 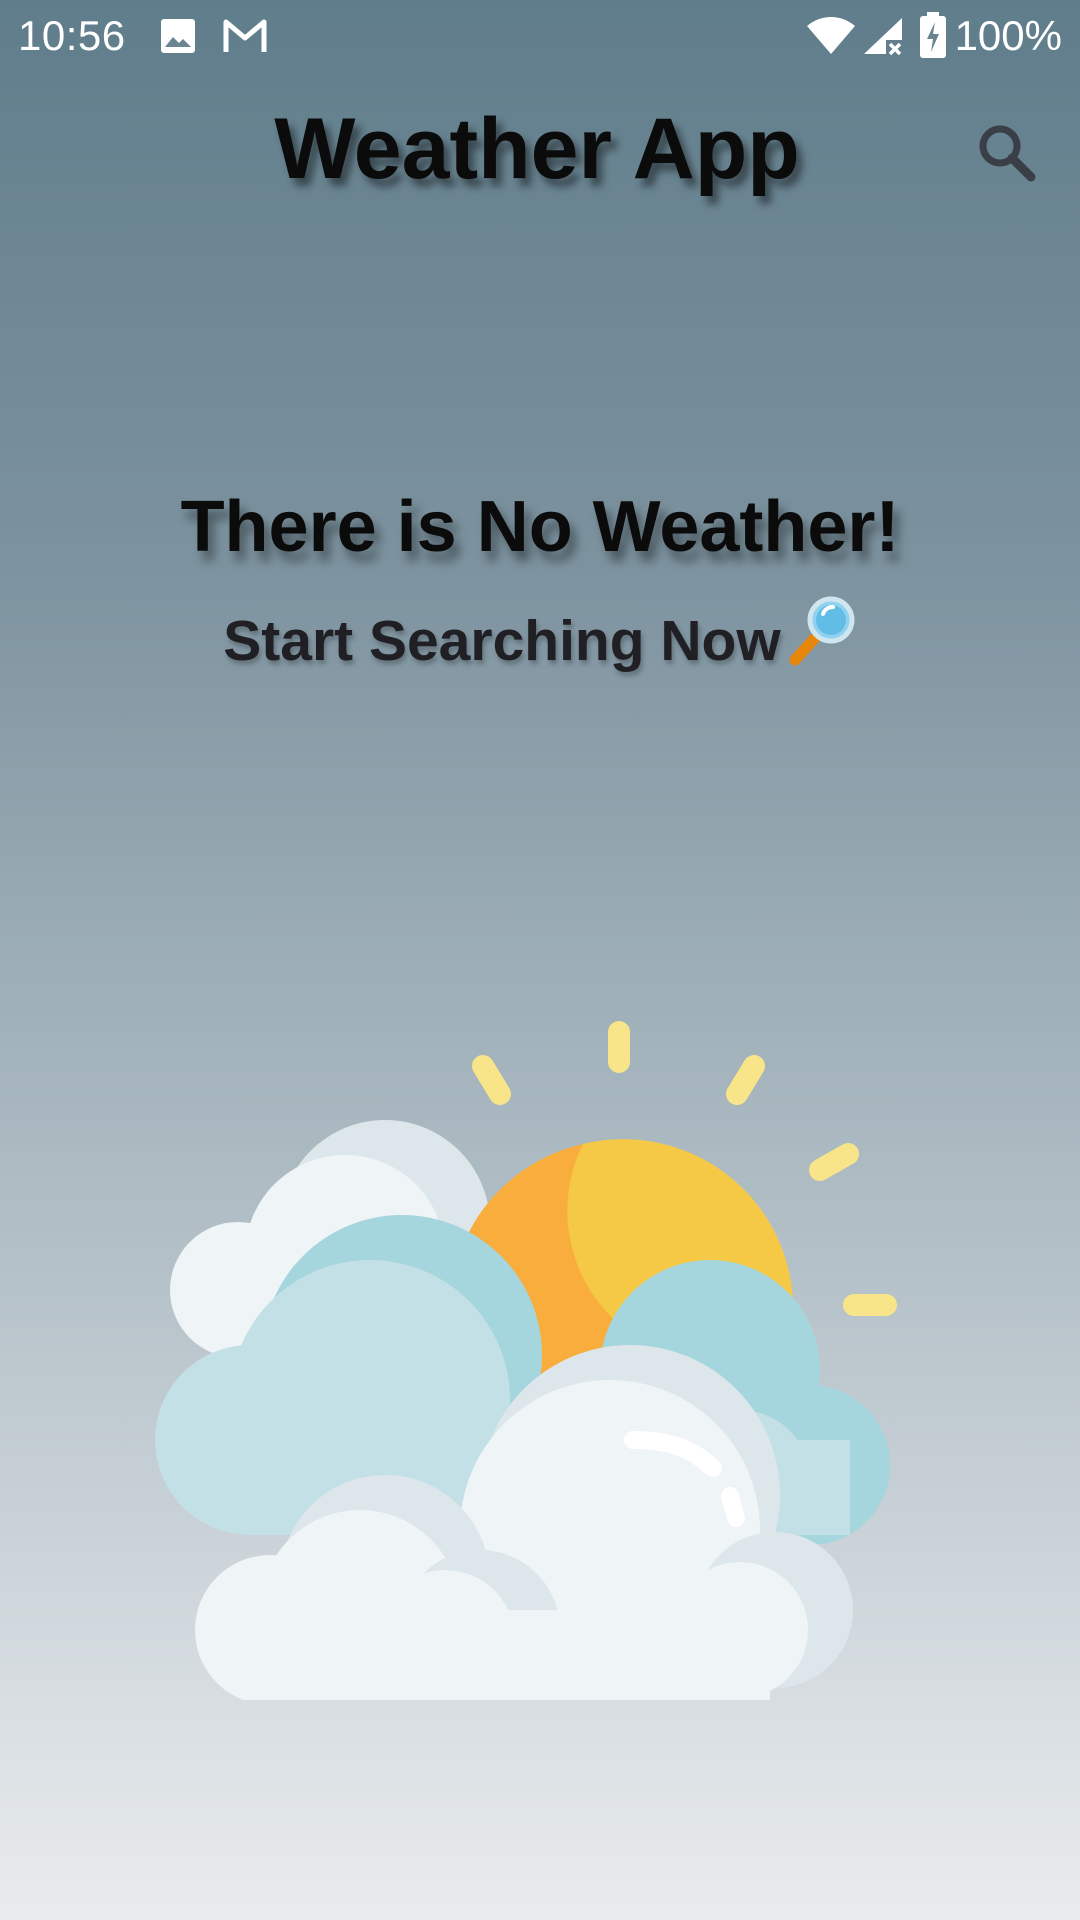 I want to click on search-button, so click(x=1008, y=154).